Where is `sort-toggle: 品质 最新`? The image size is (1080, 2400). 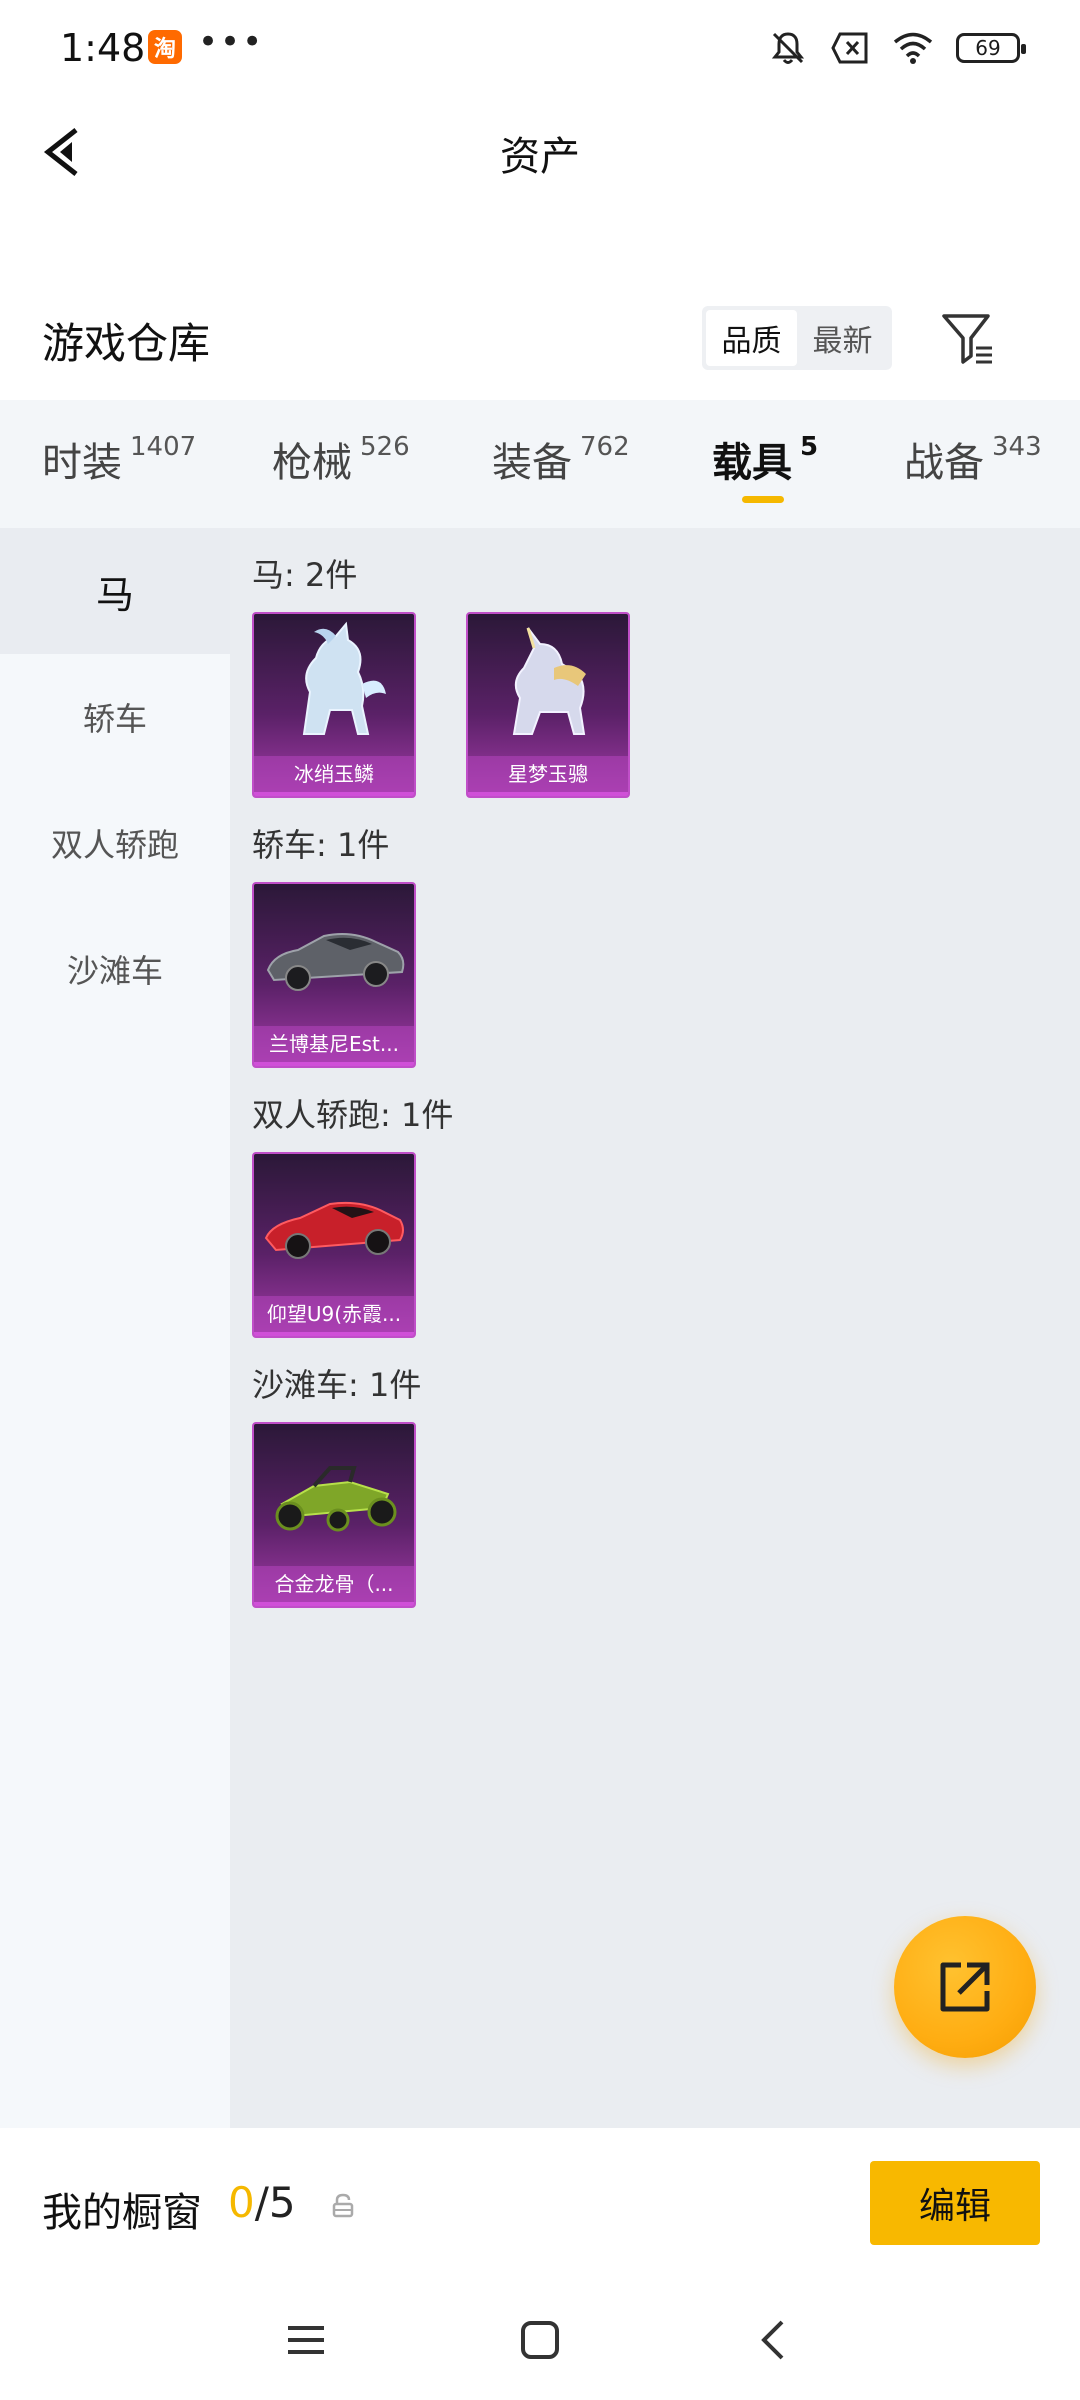
sort-toggle: 品质 最新 is located at coordinates (797, 338).